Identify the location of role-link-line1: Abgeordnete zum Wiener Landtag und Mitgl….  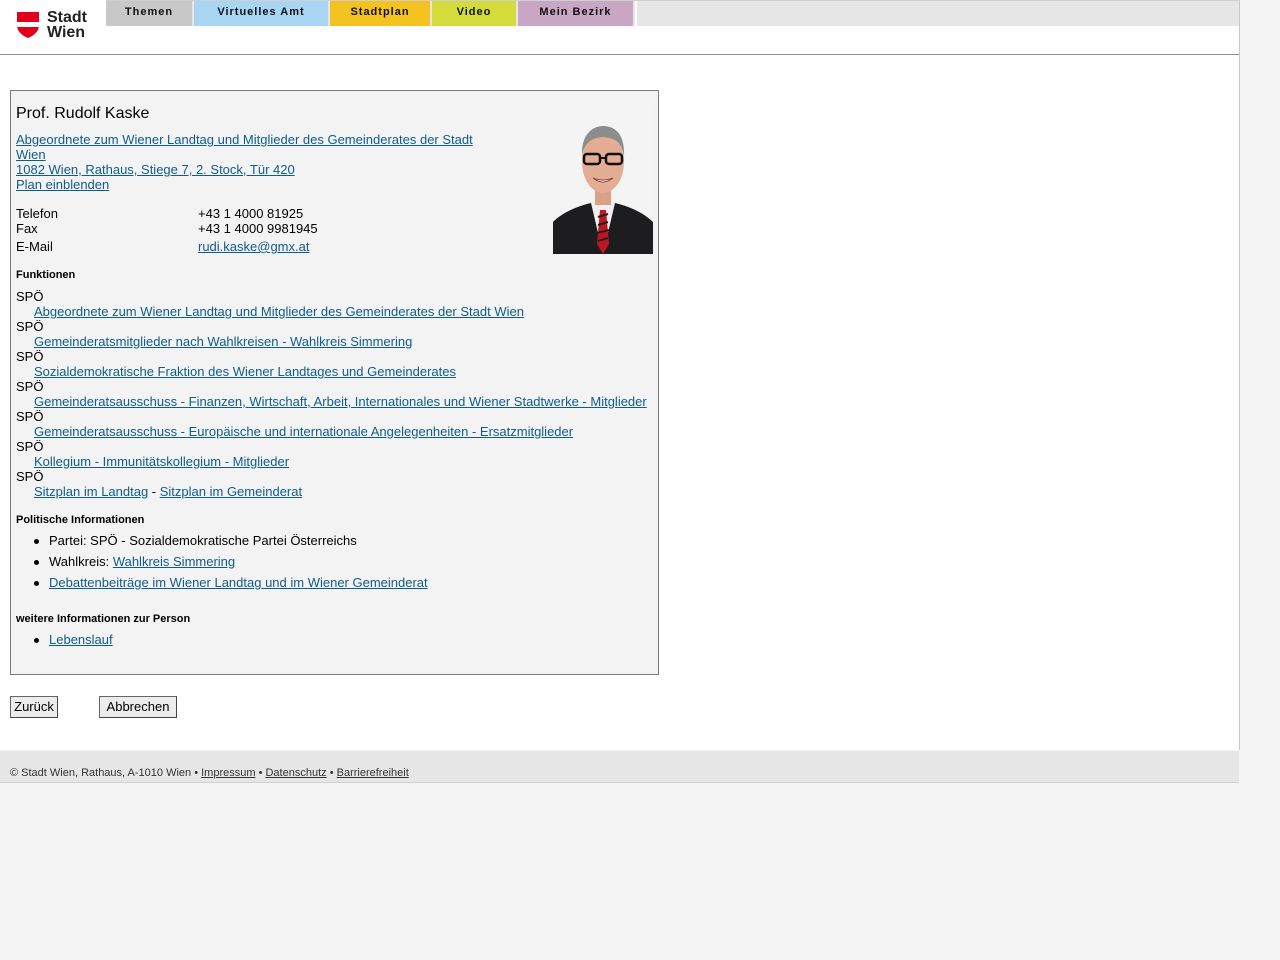
(244, 139).